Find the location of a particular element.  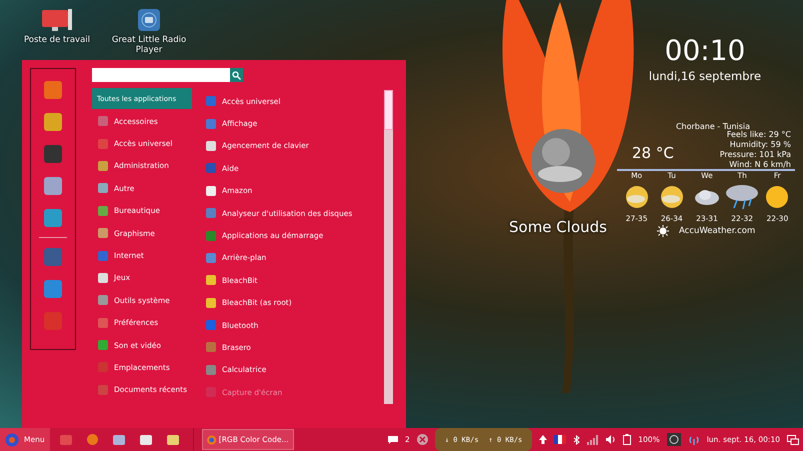

flag-icon is located at coordinates (560, 439).